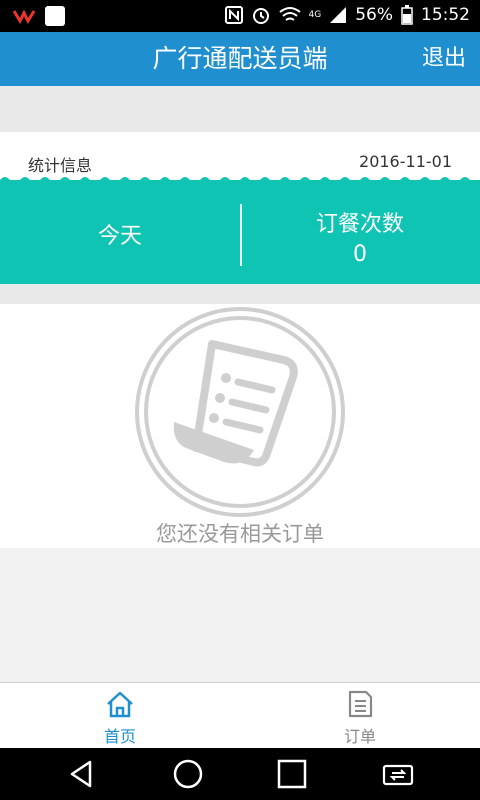  I want to click on system-navigation-bar, so click(240, 774).